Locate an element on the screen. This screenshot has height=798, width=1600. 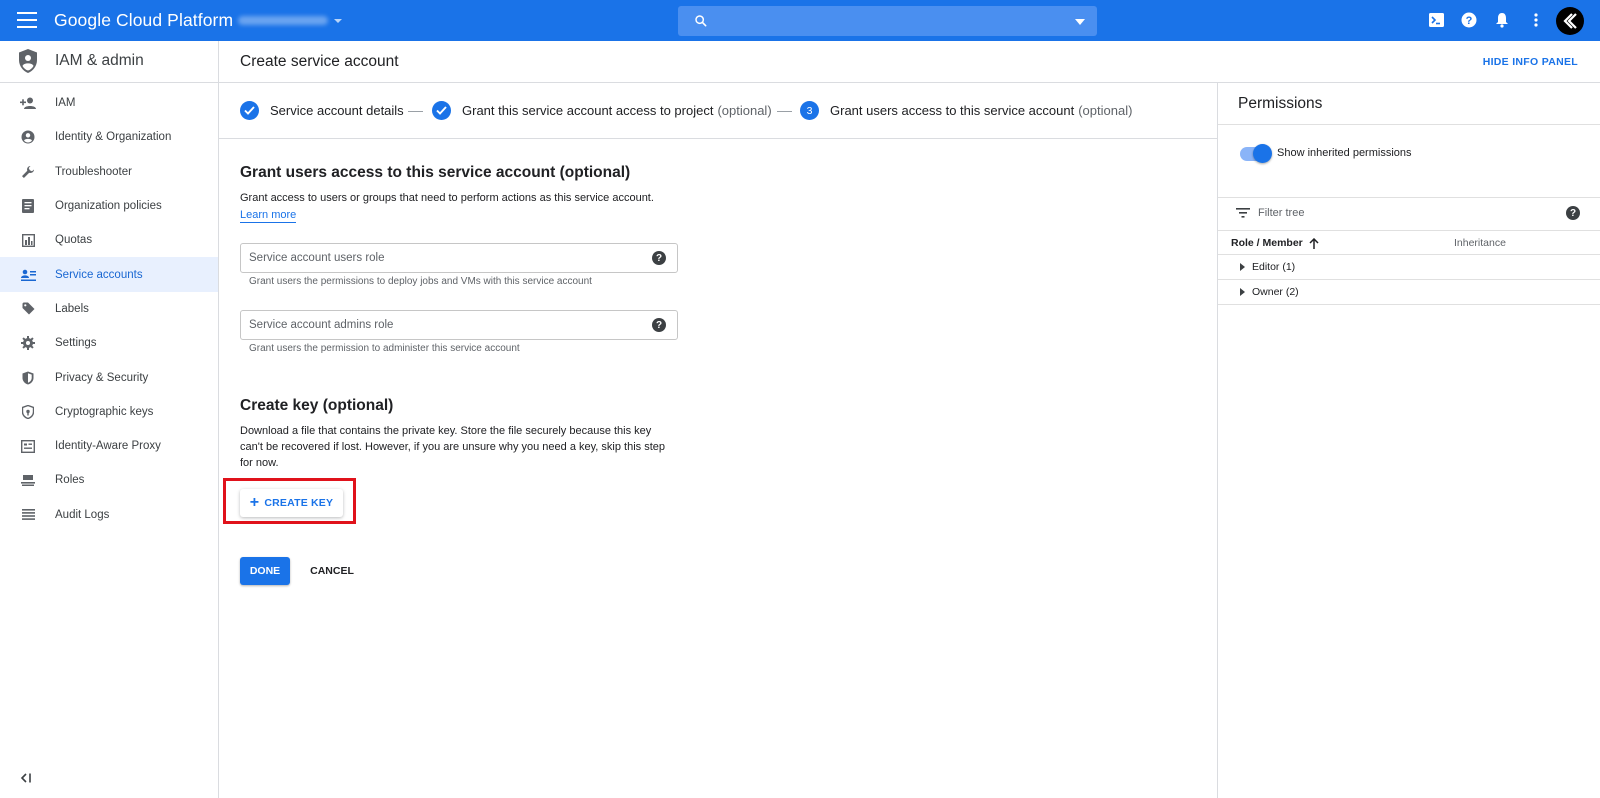
sidebar-item-label: Audit Logs is located at coordinates (82, 514).